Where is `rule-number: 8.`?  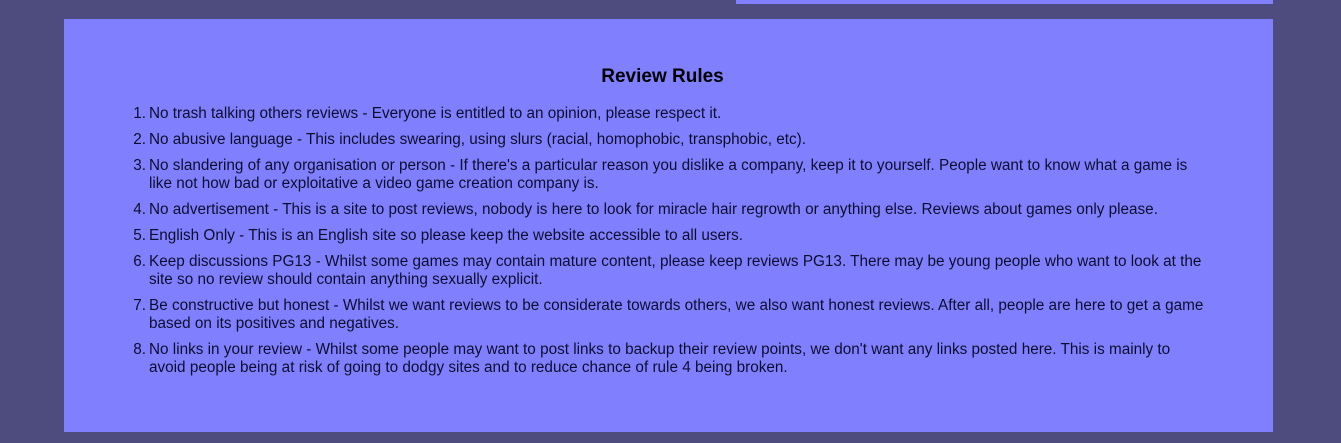
rule-number: 8. is located at coordinates (139, 349).